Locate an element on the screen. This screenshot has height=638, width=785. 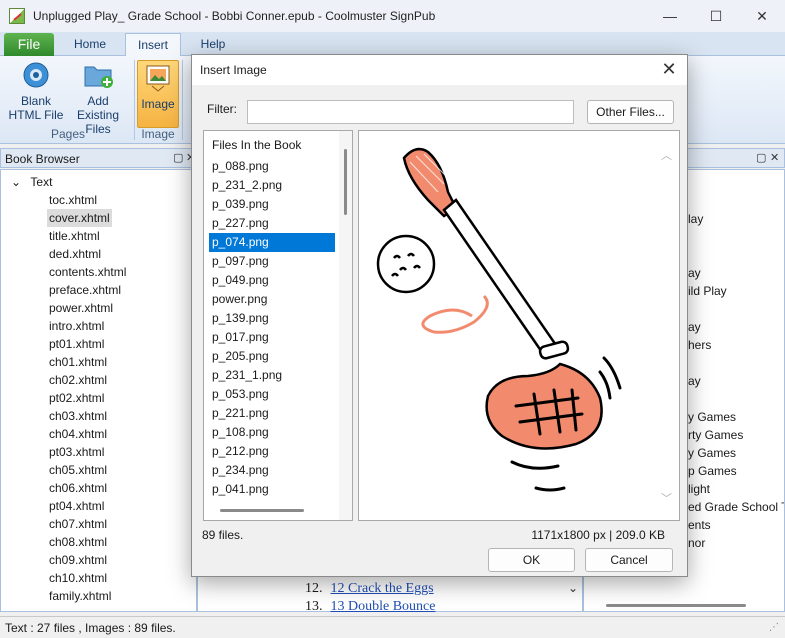
tree-item-file: power.xhtml is located at coordinates (81, 308).